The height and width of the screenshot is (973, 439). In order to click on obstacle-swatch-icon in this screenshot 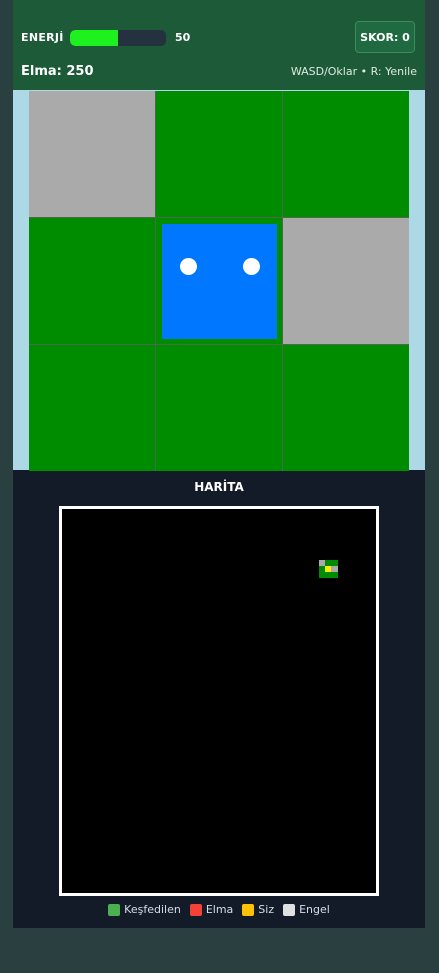, I will do `click(289, 909)`.